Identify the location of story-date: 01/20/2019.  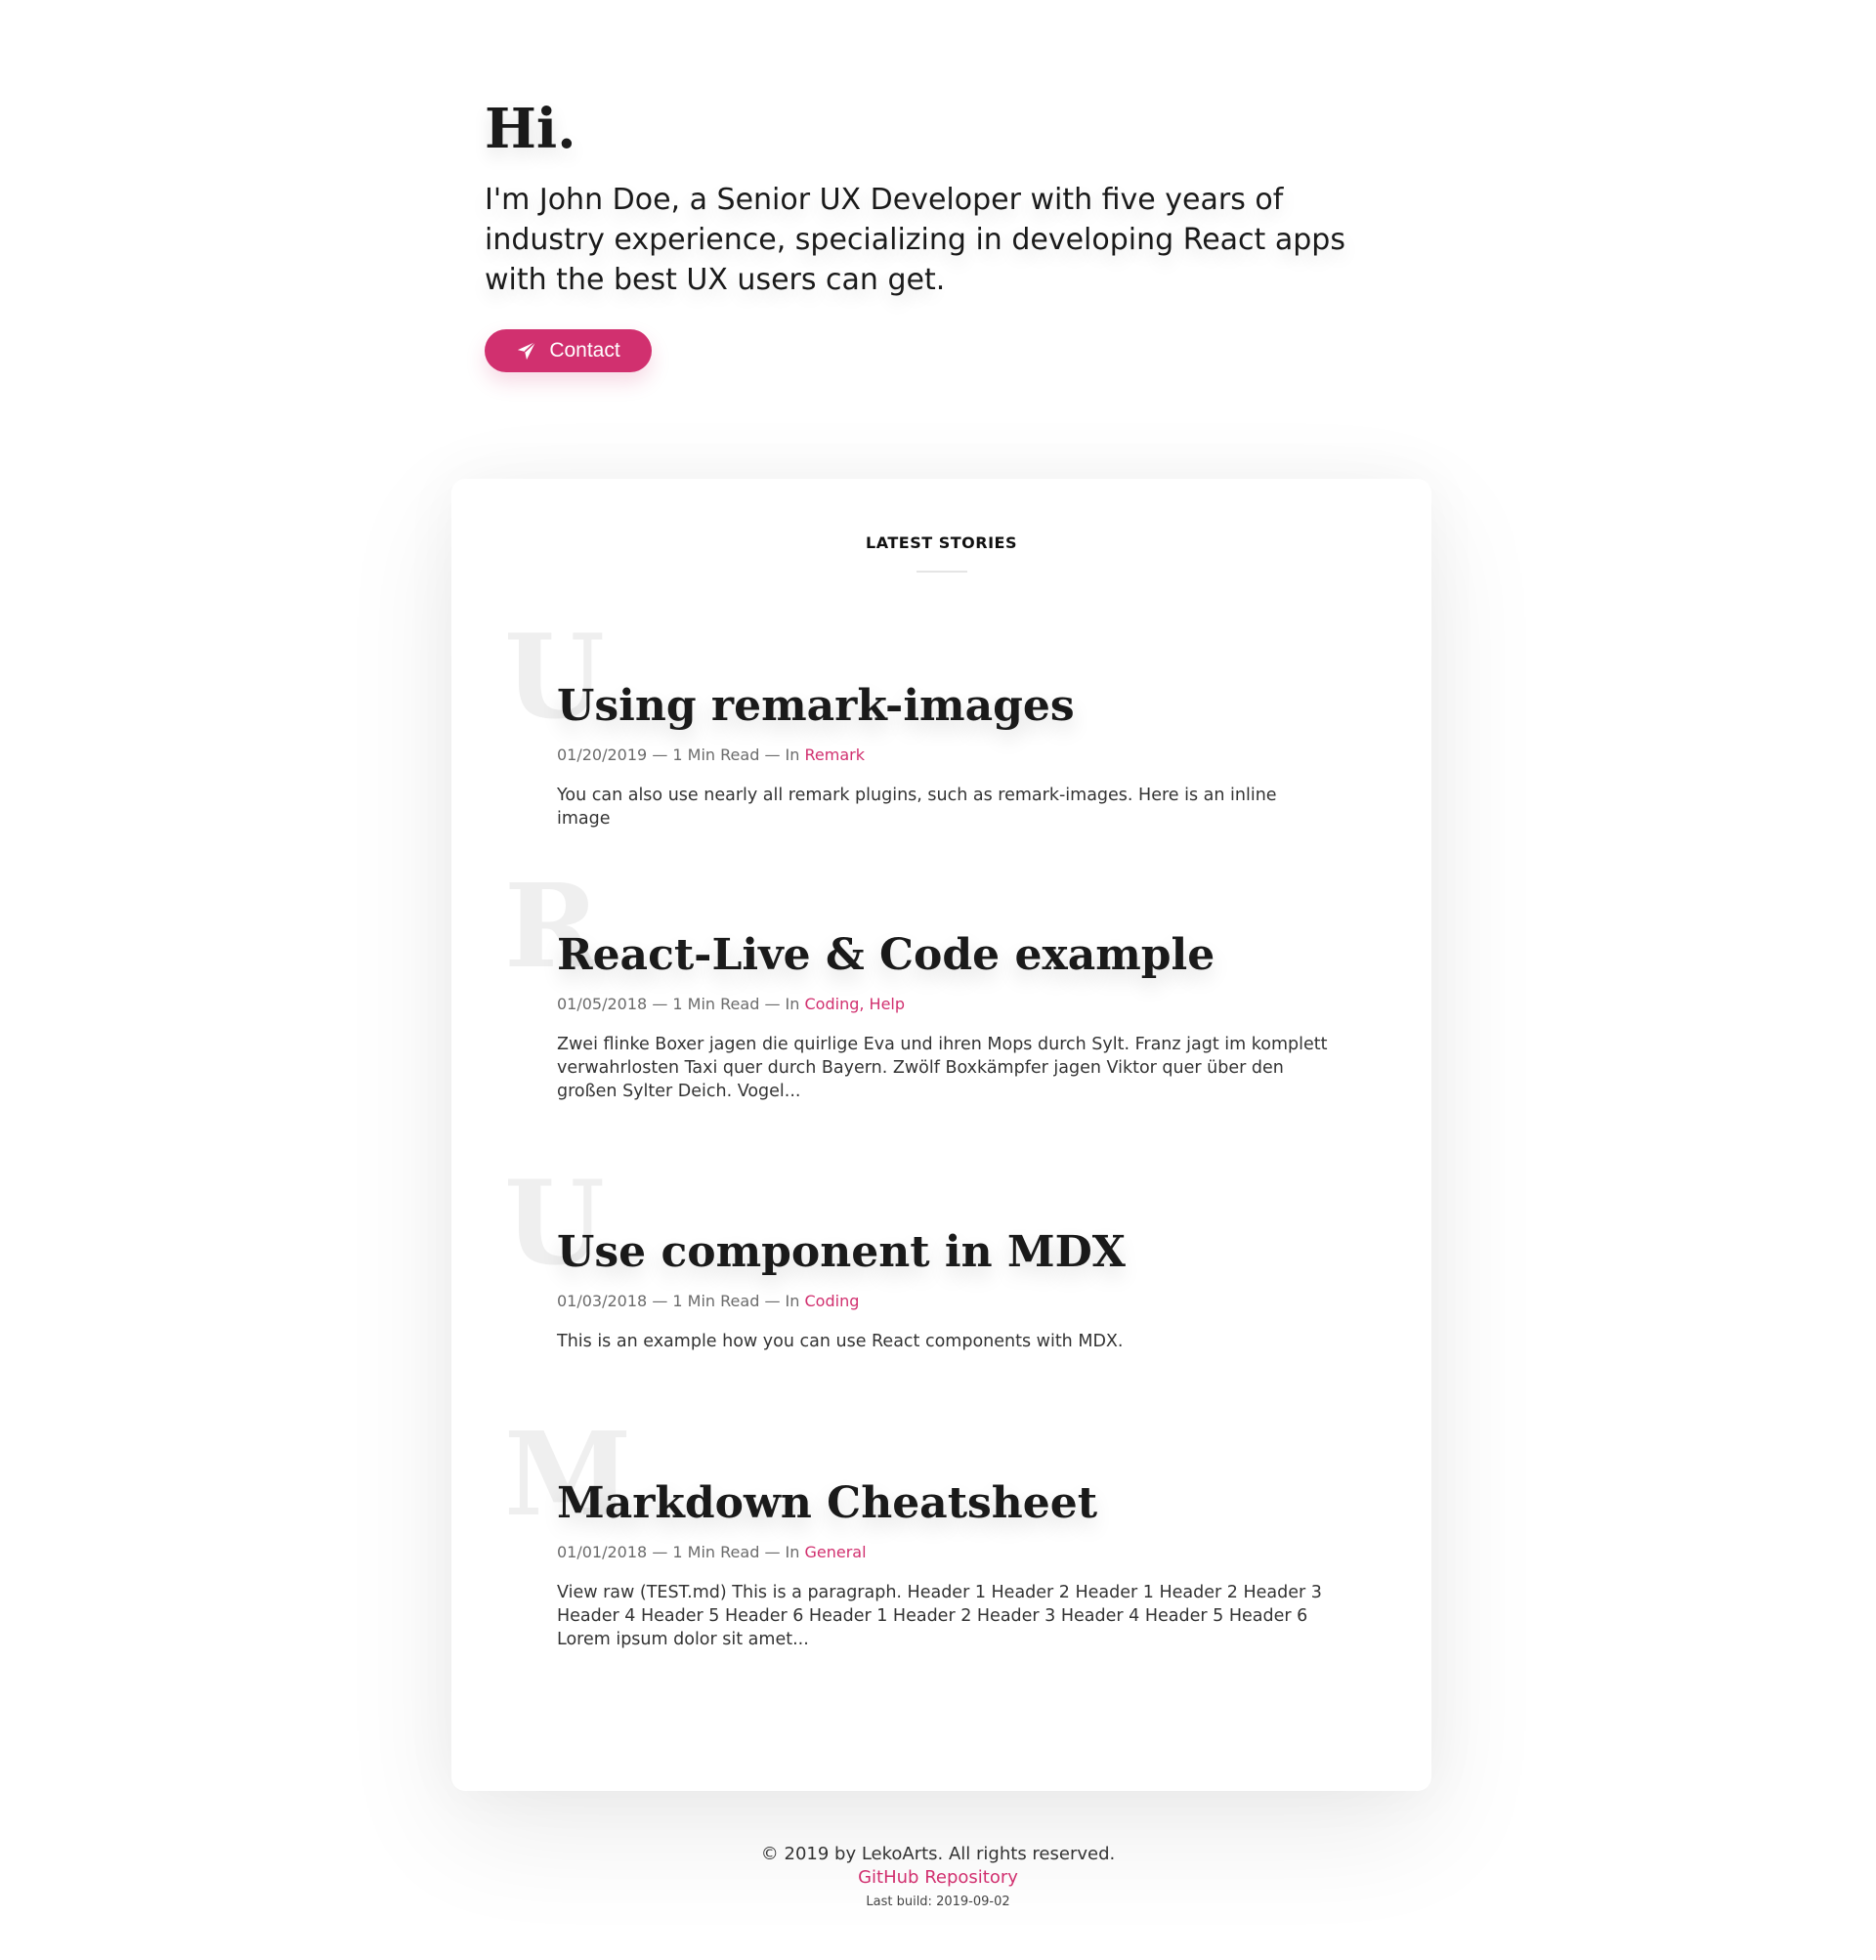
(602, 755).